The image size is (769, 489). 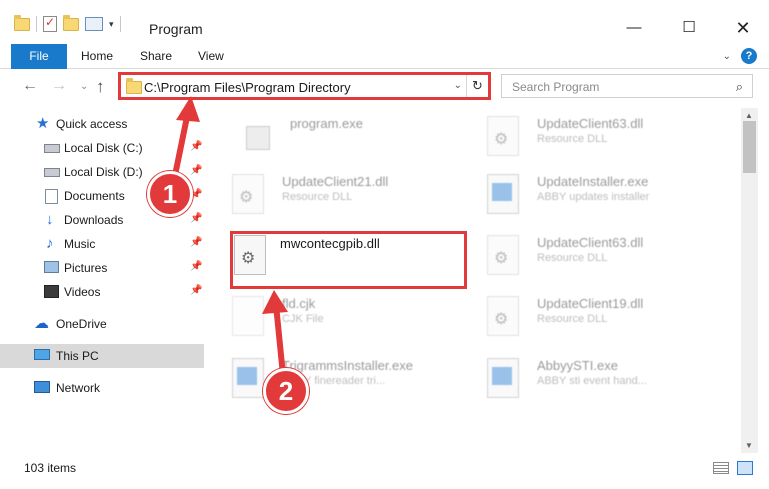 What do you see at coordinates (689, 28) in the screenshot?
I see `maximize-button: ☐` at bounding box center [689, 28].